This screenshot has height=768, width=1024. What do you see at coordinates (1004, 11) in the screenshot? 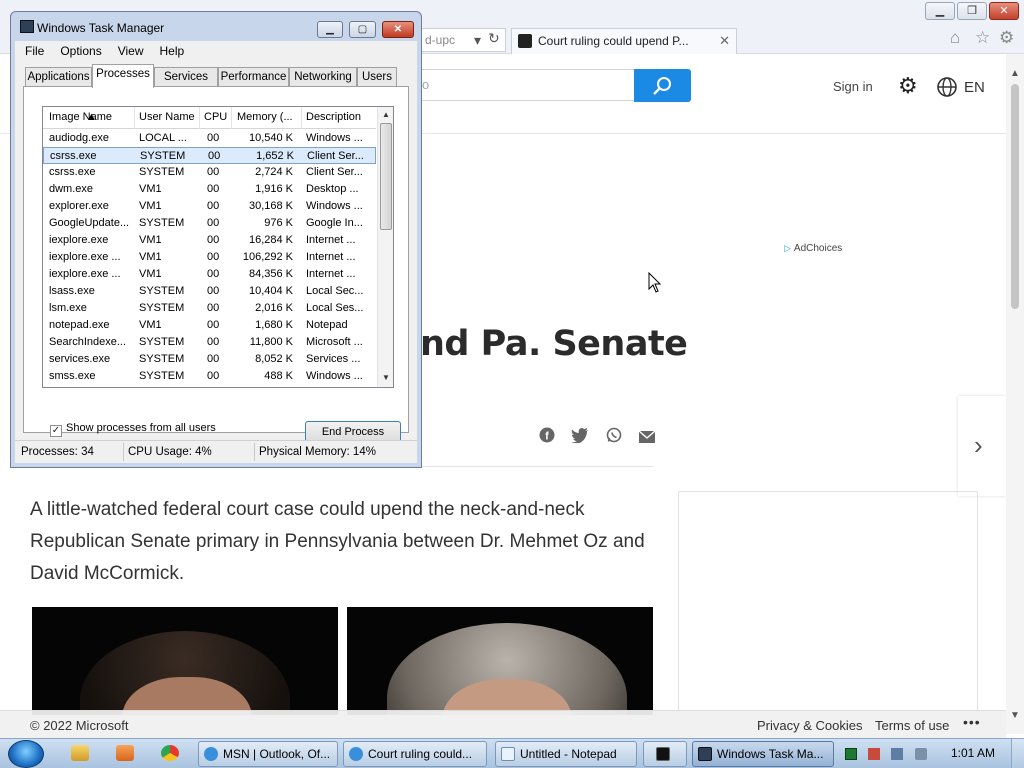
I see `close-window-button: ✕` at bounding box center [1004, 11].